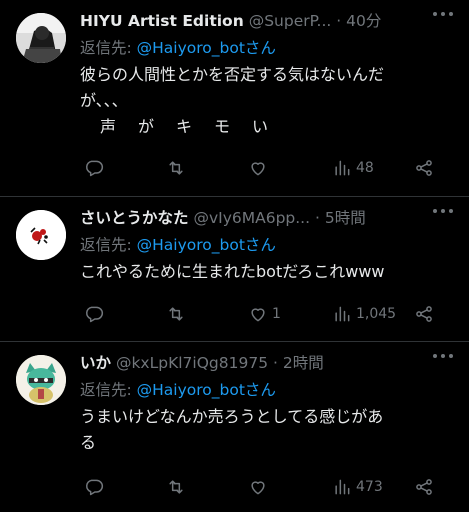  I want to click on like-button: 1, so click(264, 314).